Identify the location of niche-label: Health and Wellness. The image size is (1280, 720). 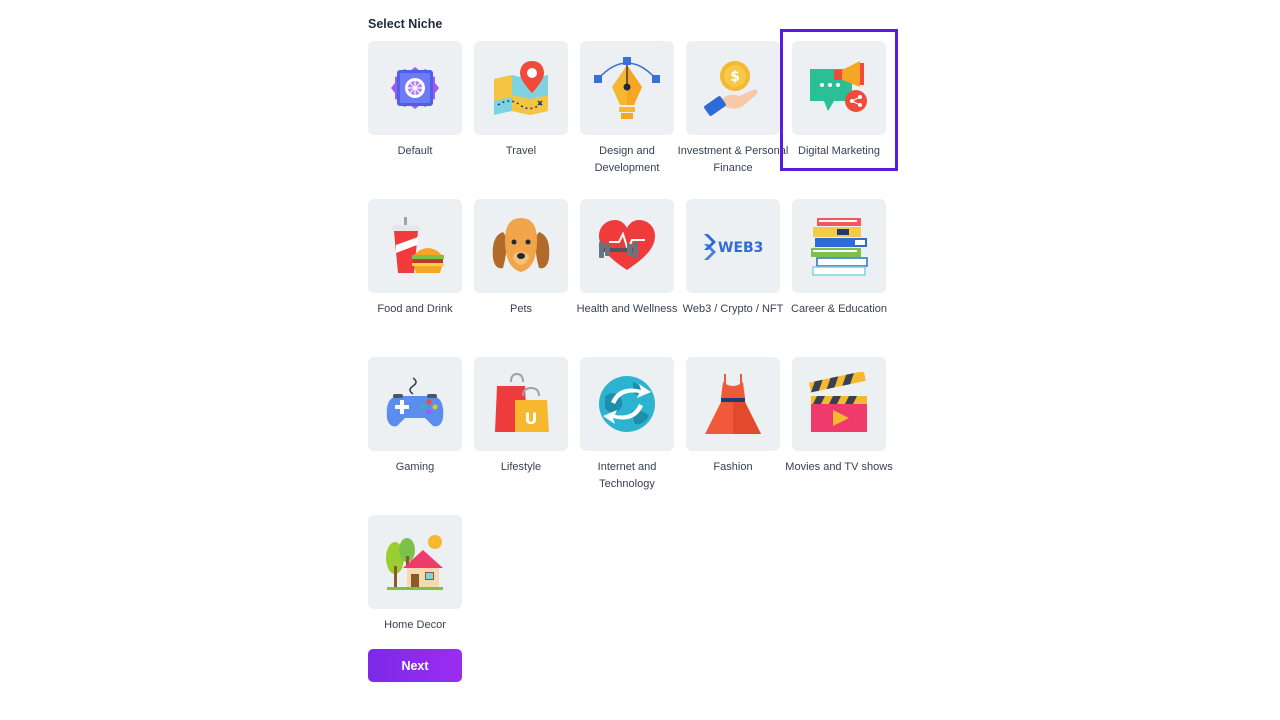
(627, 309).